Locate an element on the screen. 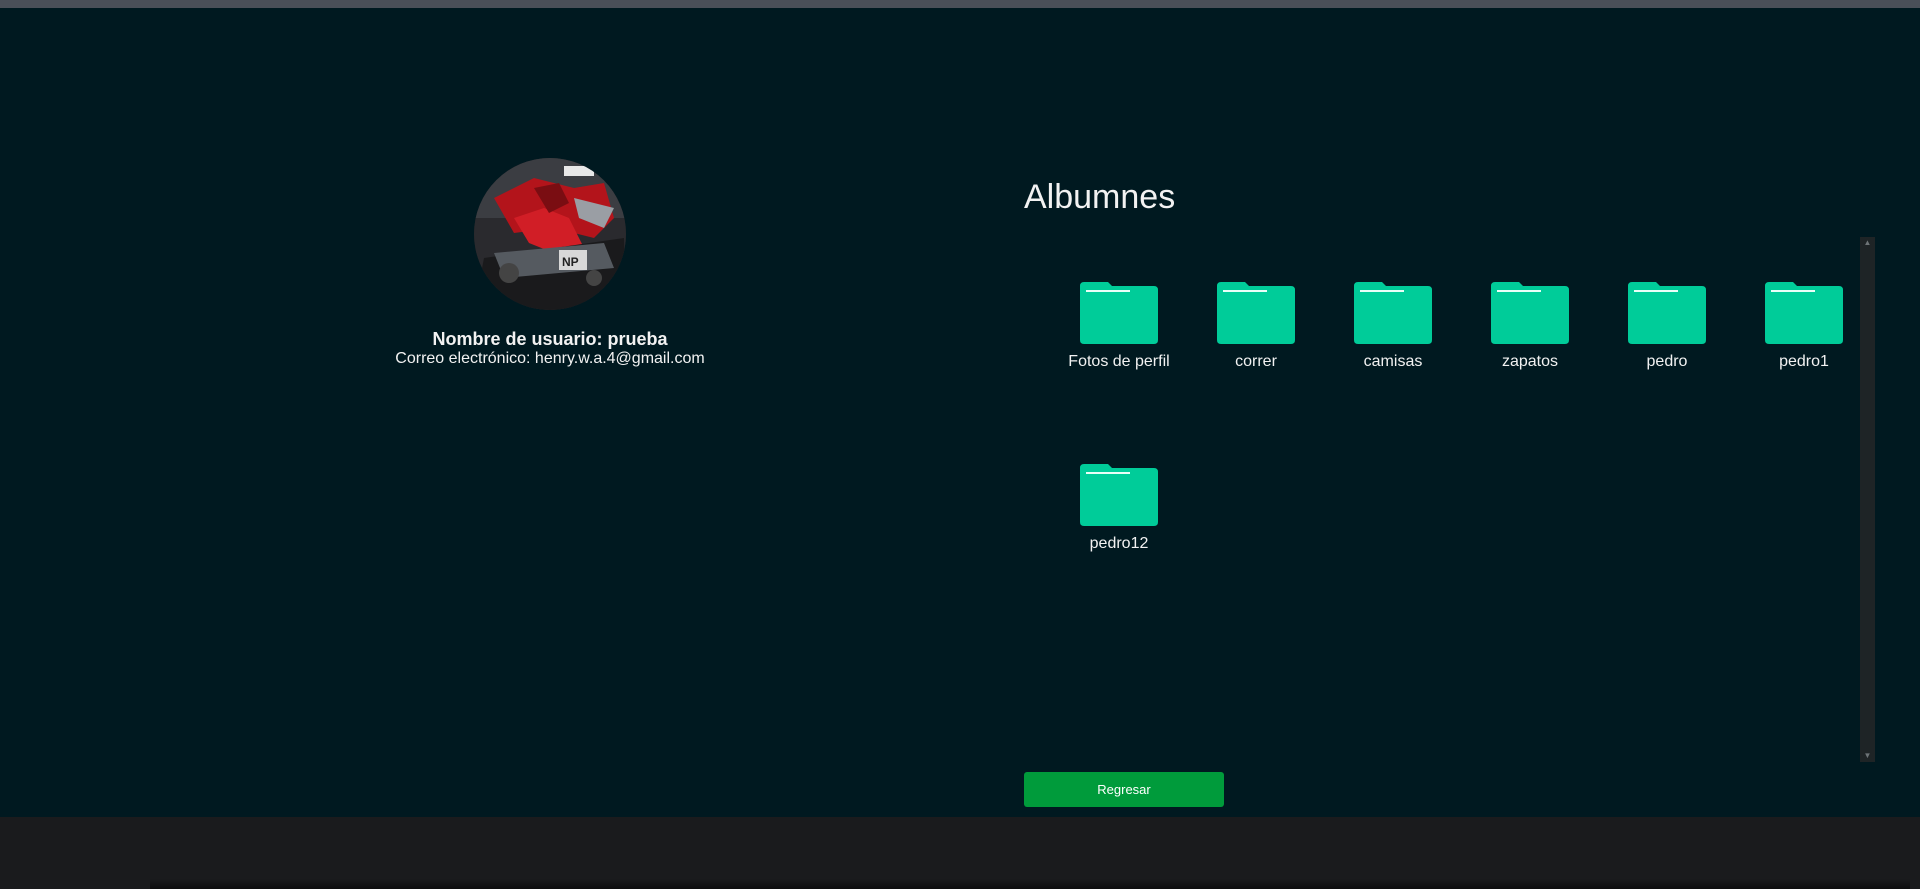 The height and width of the screenshot is (889, 1920). browser-top-bar is located at coordinates (960, 4).